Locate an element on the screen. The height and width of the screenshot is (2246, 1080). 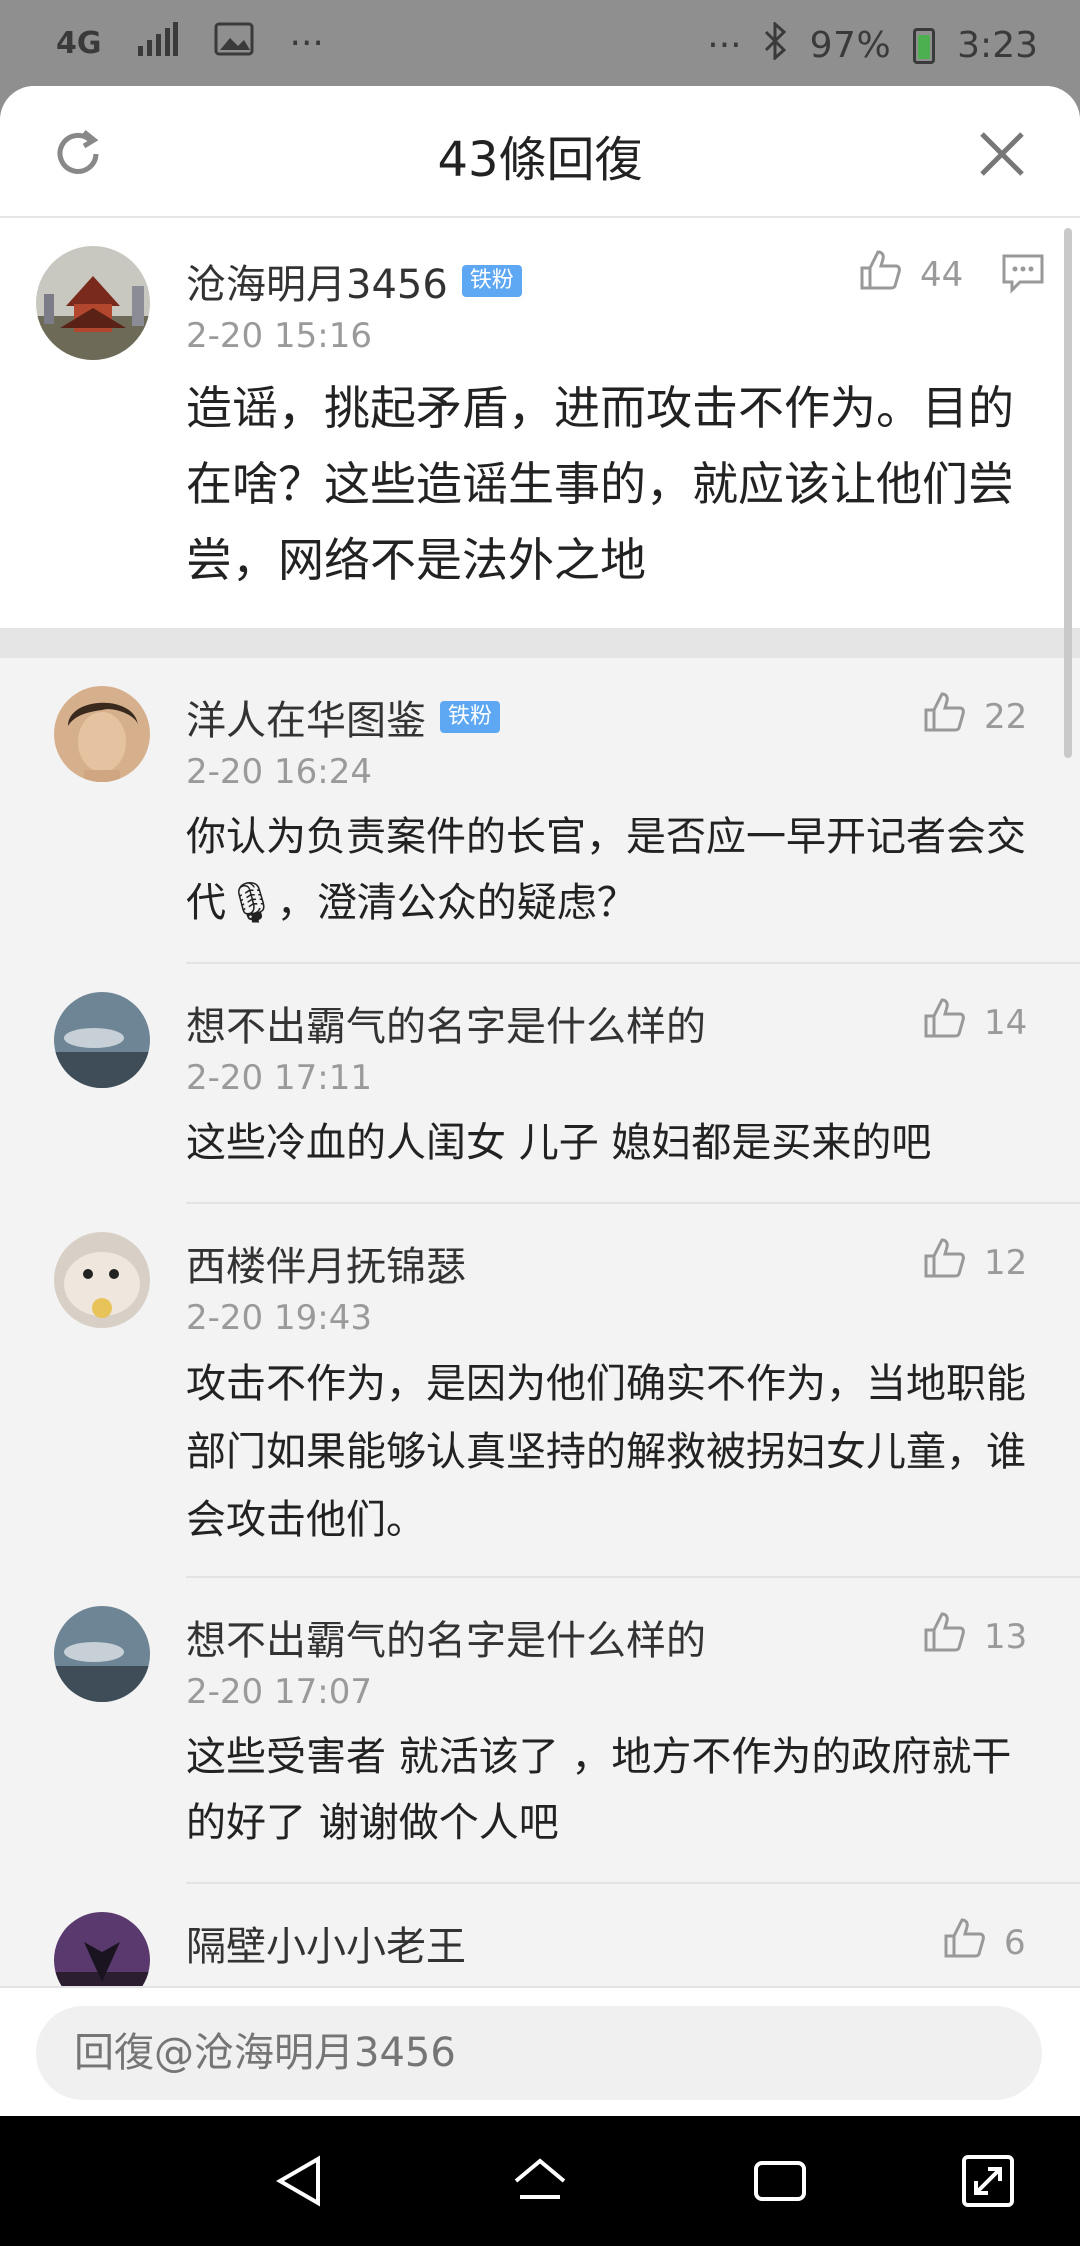
reply-author: 洋人在华图鉴 铁粉 is located at coordinates (343, 717).